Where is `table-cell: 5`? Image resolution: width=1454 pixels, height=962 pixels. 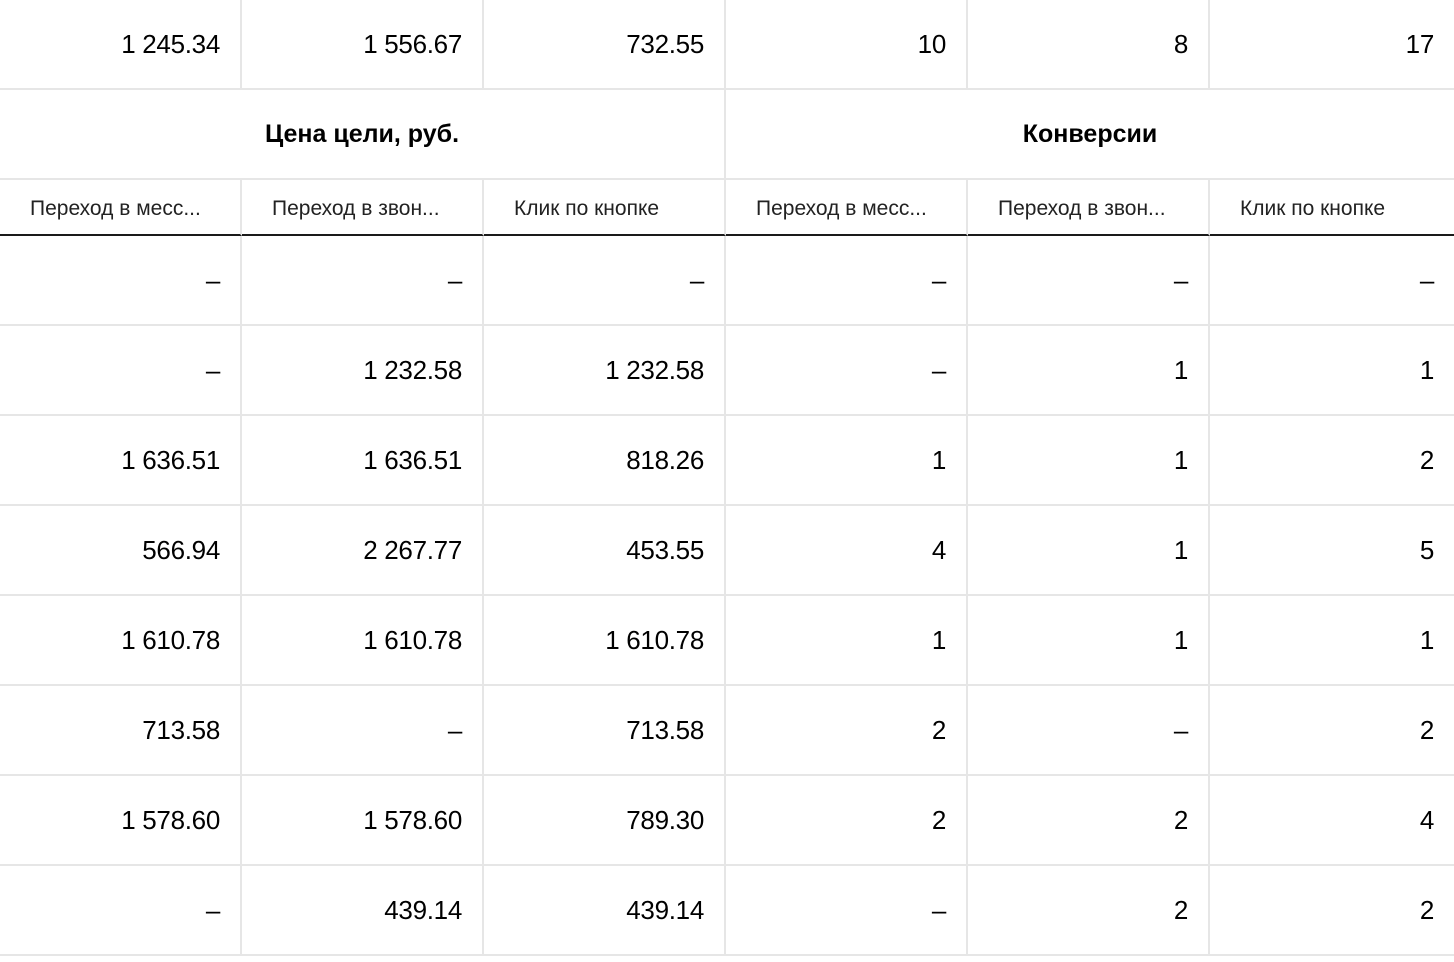
table-cell: 5 is located at coordinates (1332, 551).